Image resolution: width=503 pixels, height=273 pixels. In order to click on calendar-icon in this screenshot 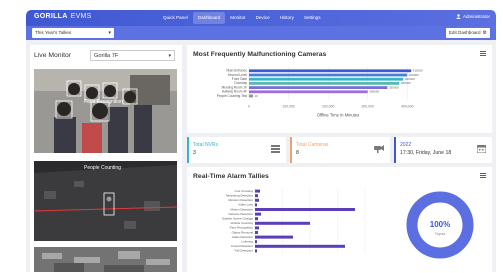, I will do `click(481, 149)`.